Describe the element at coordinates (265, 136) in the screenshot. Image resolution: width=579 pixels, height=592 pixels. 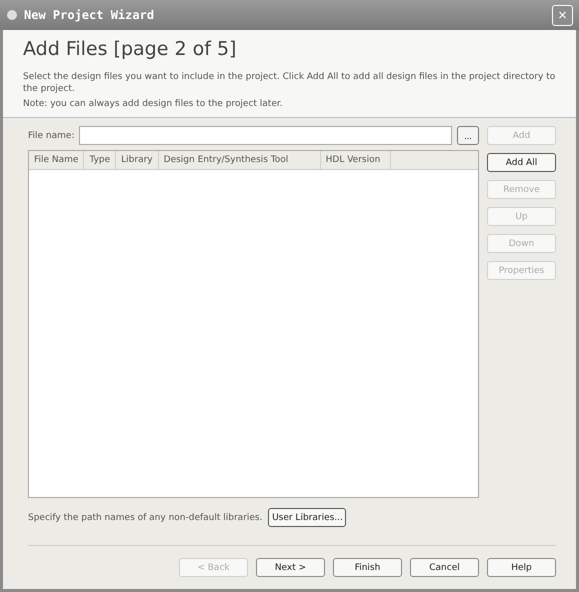
I see `file-name-field` at that location.